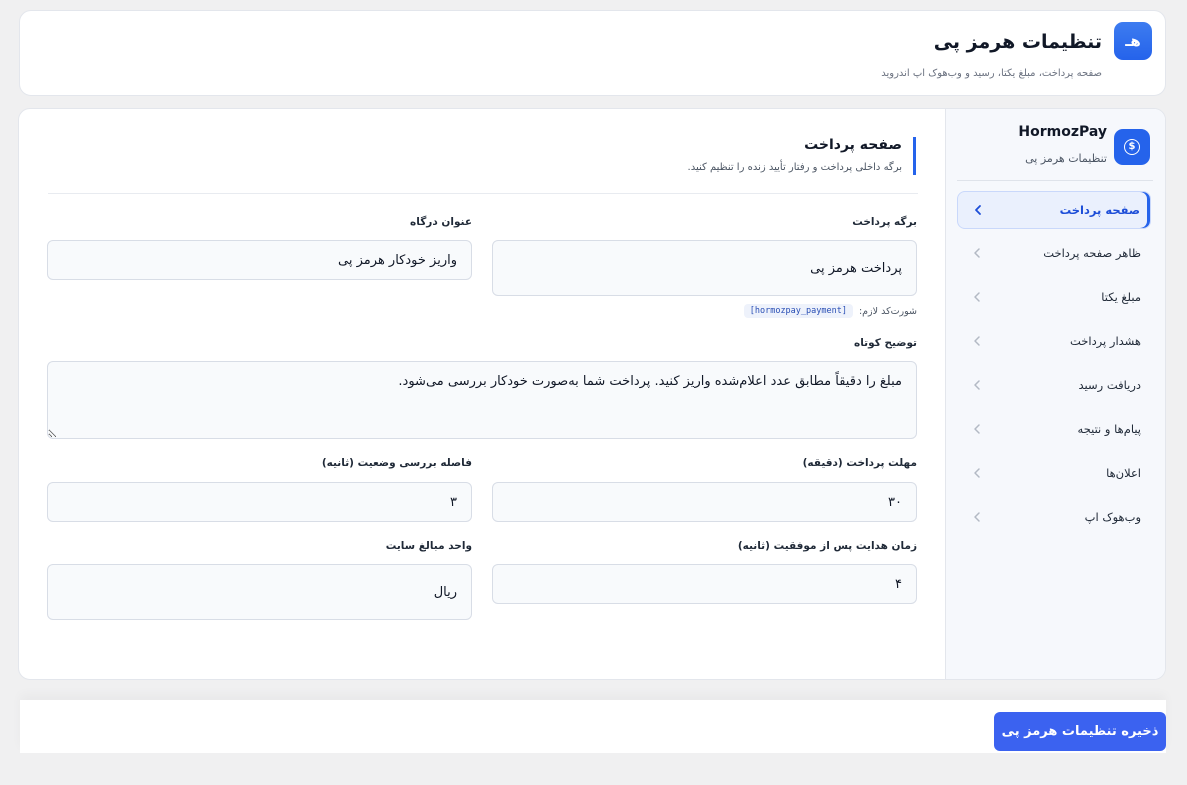 The height and width of the screenshot is (785, 1187). I want to click on sidebar-item-label: ظاهر صفحه پرداخت, so click(1092, 253).